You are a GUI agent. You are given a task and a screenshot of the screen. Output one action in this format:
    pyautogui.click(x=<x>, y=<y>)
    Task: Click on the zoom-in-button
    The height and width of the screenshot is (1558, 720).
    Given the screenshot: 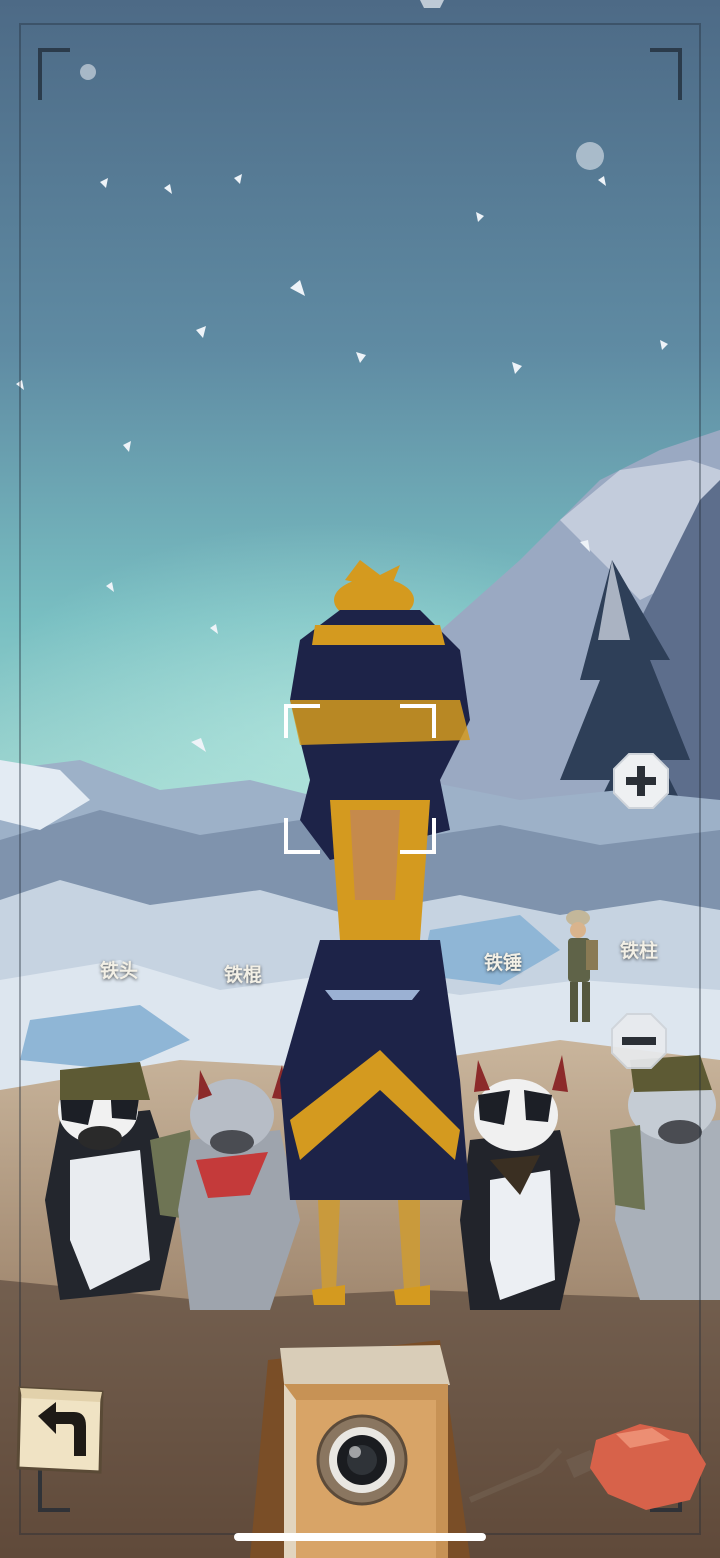 What is the action you would take?
    pyautogui.click(x=641, y=781)
    